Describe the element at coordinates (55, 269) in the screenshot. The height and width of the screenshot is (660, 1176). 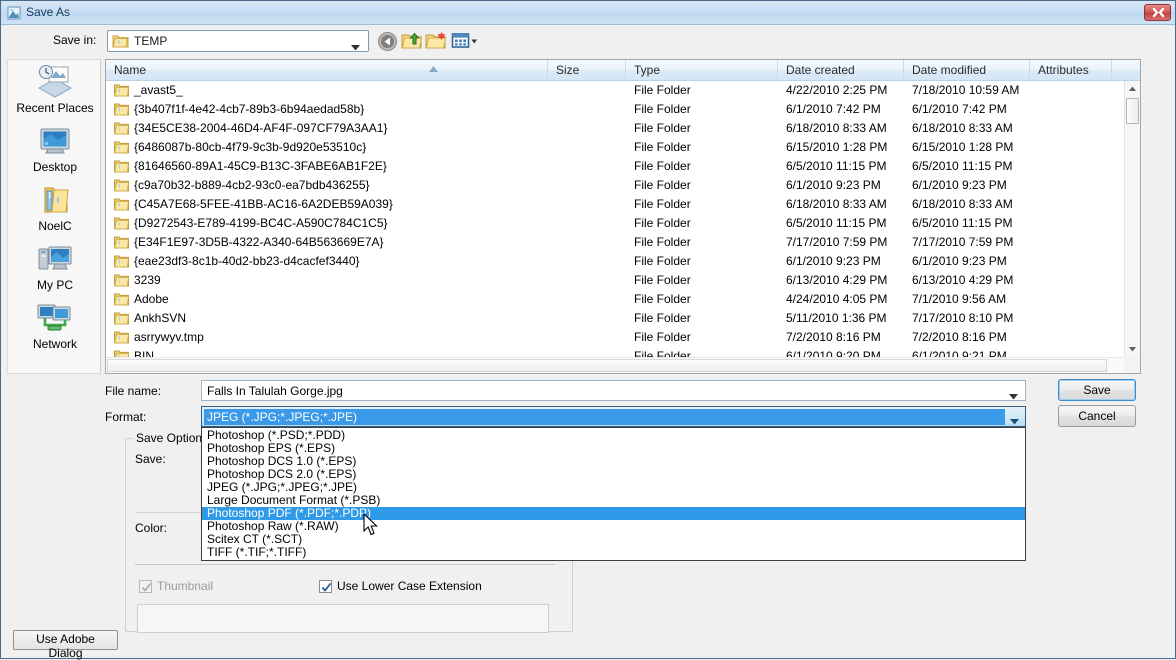
I see `place-item-my-pc: My PC` at that location.